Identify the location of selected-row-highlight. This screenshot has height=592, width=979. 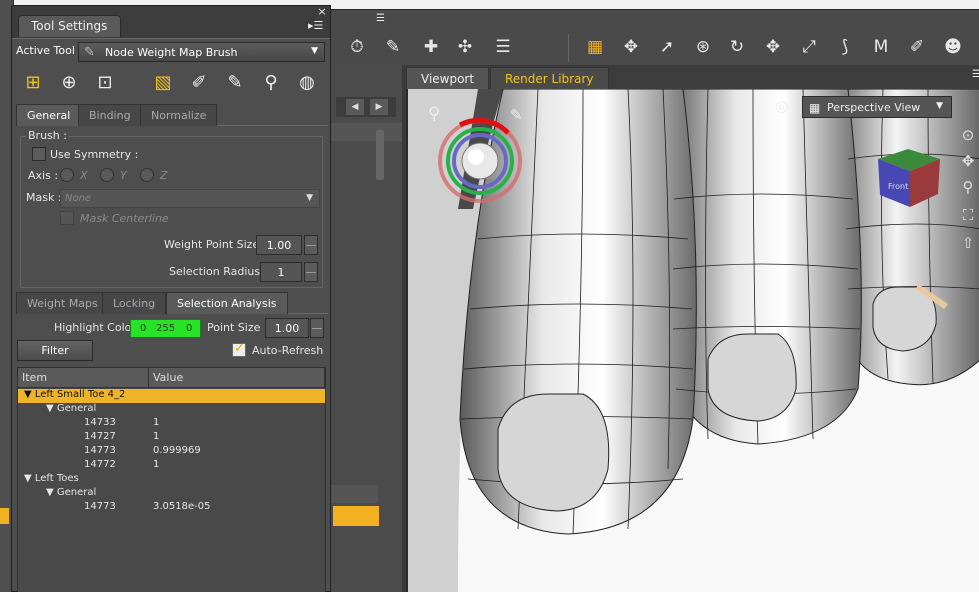
(356, 516).